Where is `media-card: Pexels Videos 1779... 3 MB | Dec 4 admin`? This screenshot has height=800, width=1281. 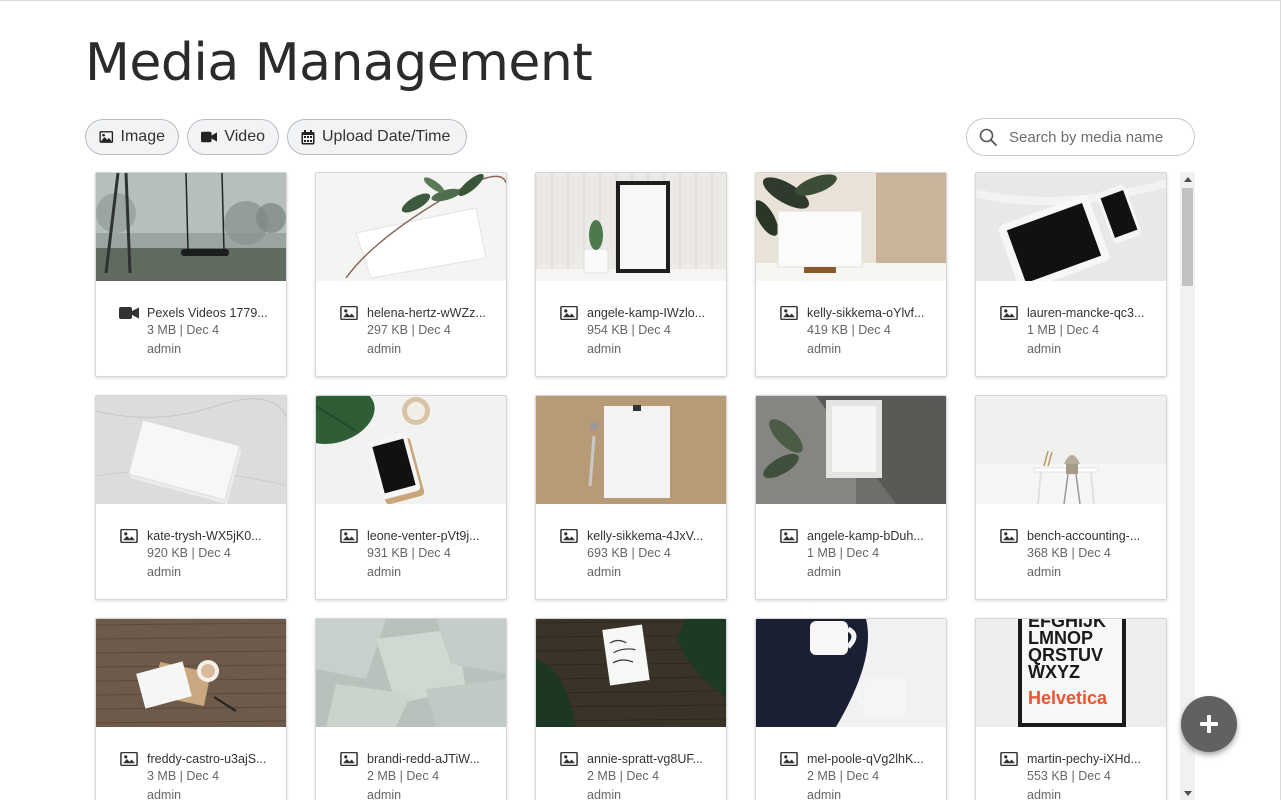 media-card: Pexels Videos 1779... 3 MB | Dec 4 admin is located at coordinates (191, 274).